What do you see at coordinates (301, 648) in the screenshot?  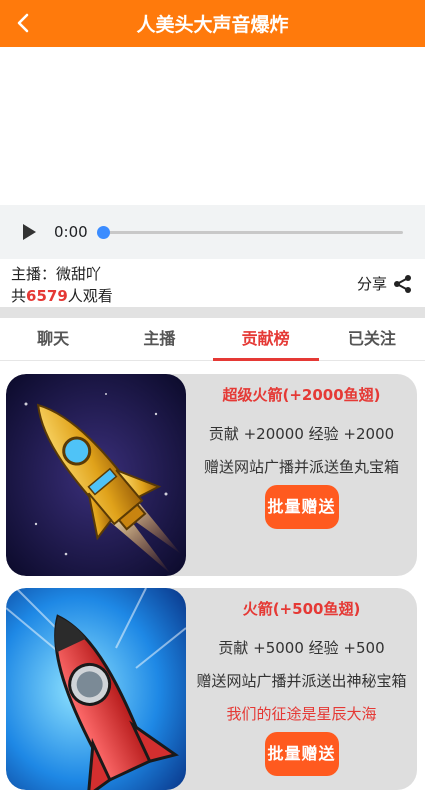 I see `gift-stats: 贡献 +5000 经验 +500` at bounding box center [301, 648].